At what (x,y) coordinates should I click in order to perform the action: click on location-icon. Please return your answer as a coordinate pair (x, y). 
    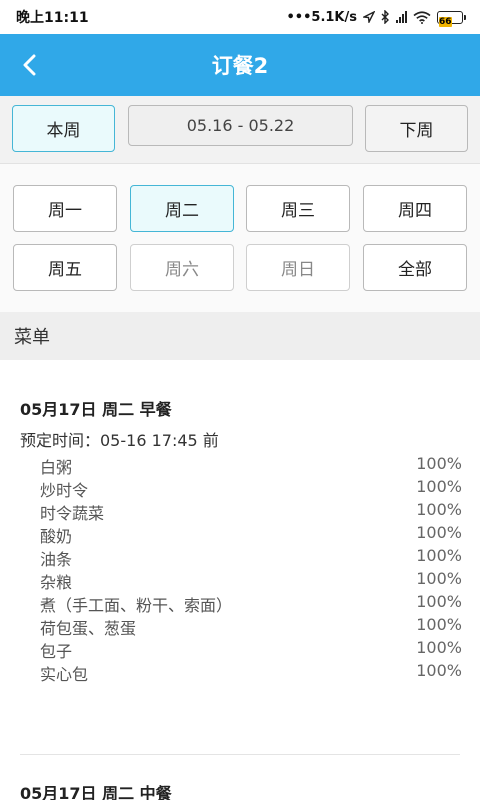
    Looking at the image, I should click on (369, 17).